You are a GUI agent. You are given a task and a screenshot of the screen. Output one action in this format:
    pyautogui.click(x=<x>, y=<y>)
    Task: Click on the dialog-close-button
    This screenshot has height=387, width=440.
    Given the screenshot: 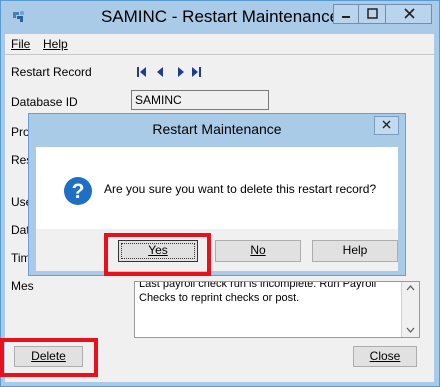 What is the action you would take?
    pyautogui.click(x=386, y=125)
    